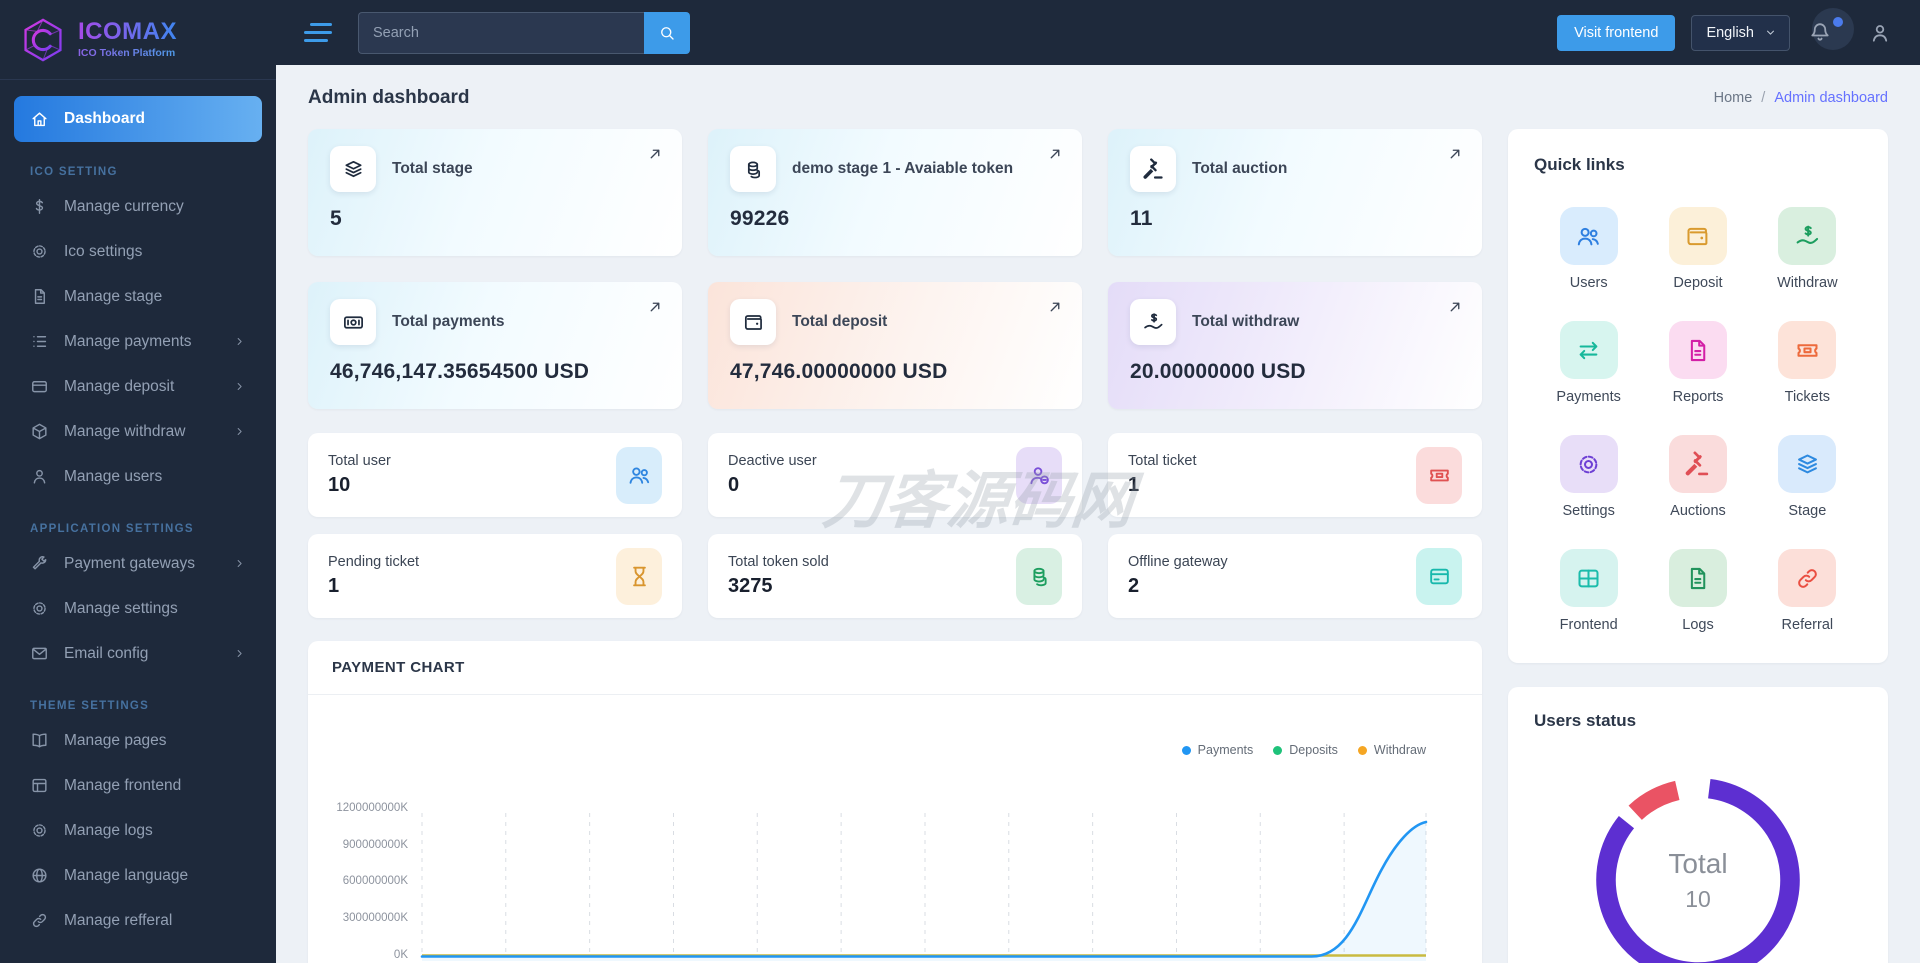 This screenshot has height=963, width=1920. I want to click on quick-link-payments: Payments, so click(1588, 363).